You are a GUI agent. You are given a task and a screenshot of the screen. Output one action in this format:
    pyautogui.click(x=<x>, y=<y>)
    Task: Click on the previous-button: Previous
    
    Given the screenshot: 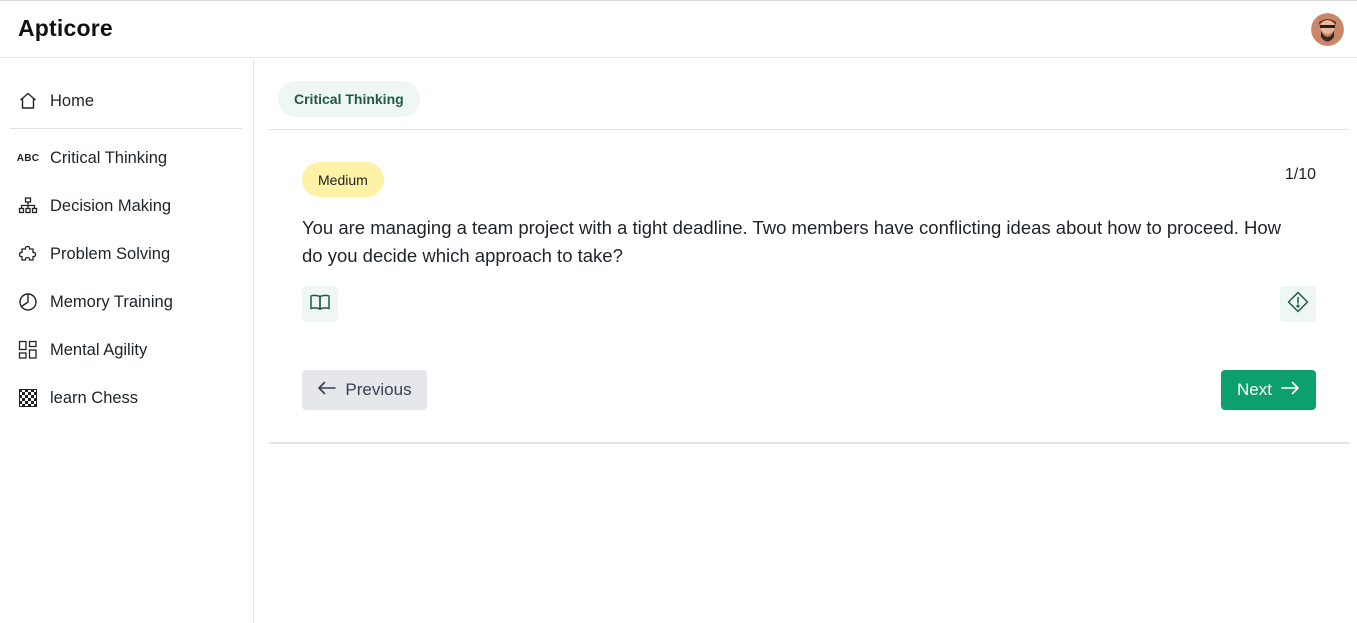 What is the action you would take?
    pyautogui.click(x=364, y=390)
    